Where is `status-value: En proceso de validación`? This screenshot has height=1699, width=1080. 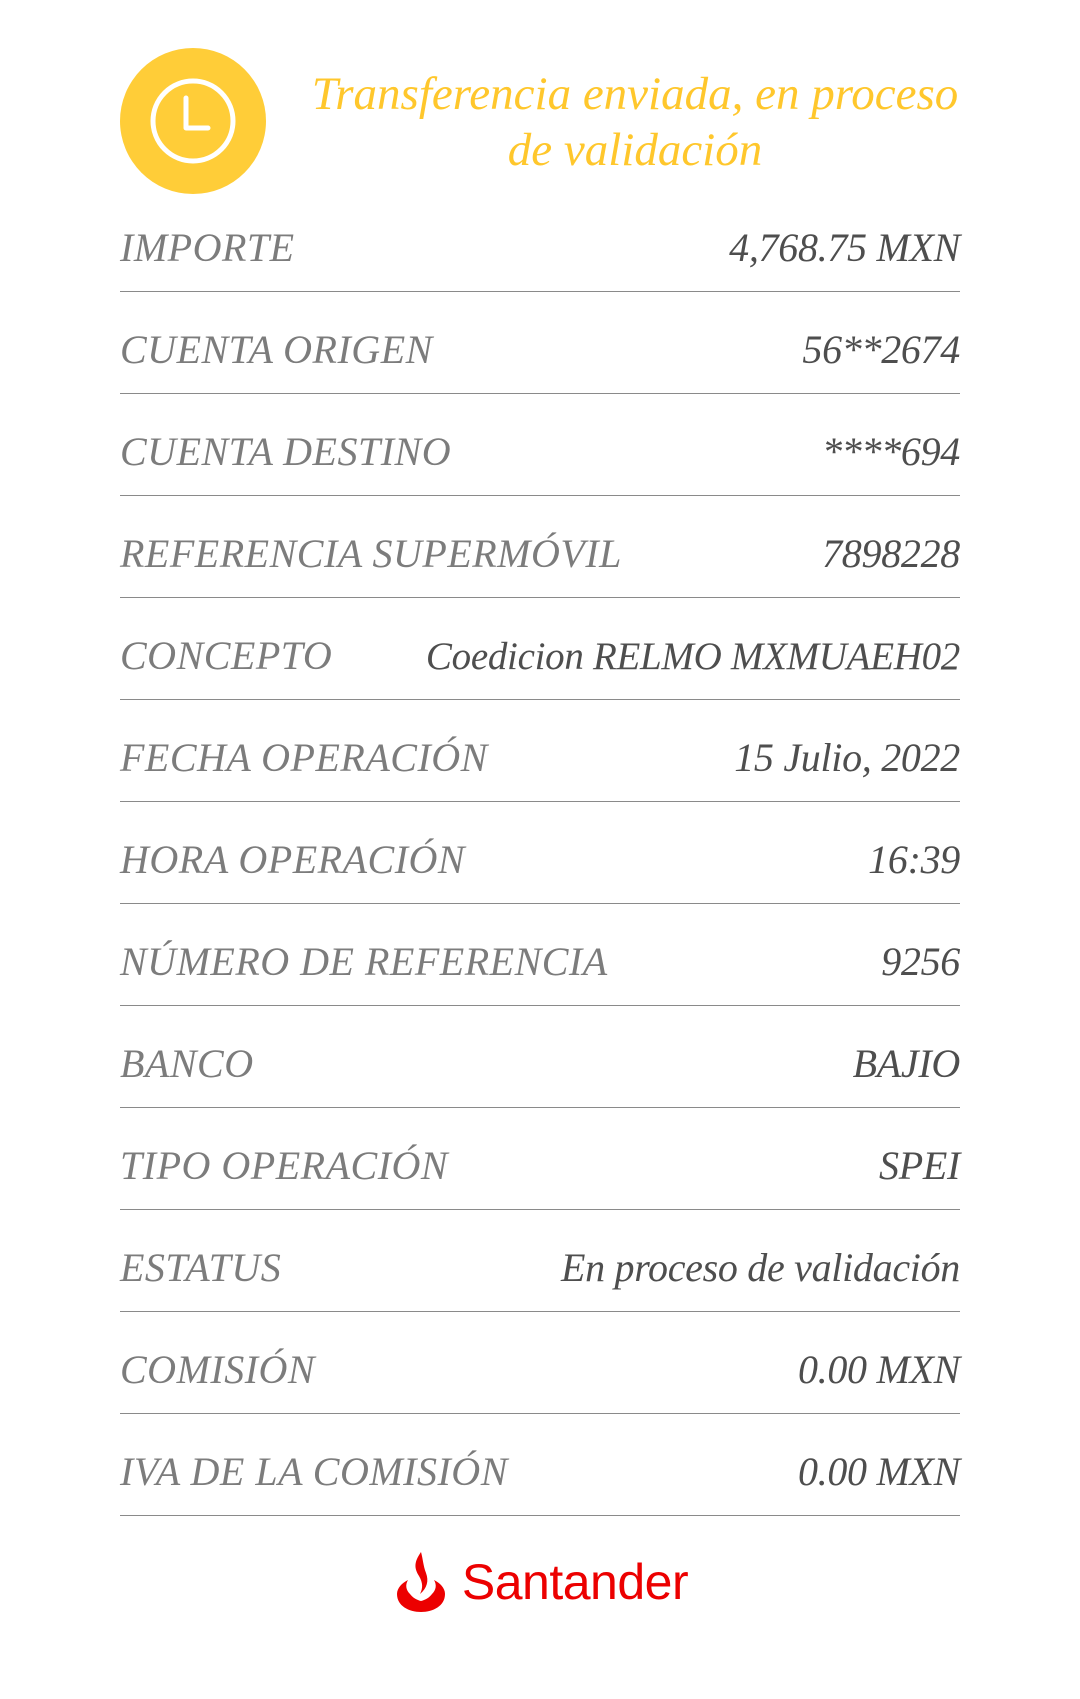
status-value: En proceso de validación is located at coordinates (760, 1267).